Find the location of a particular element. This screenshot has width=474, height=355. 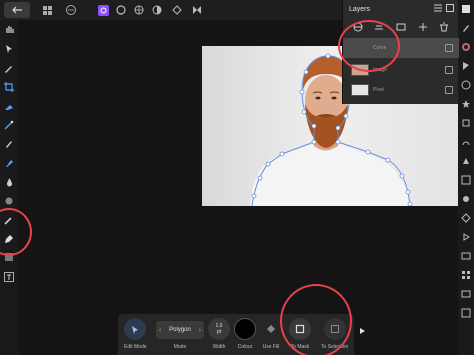

fill-bucket-icon is located at coordinates (271, 329).